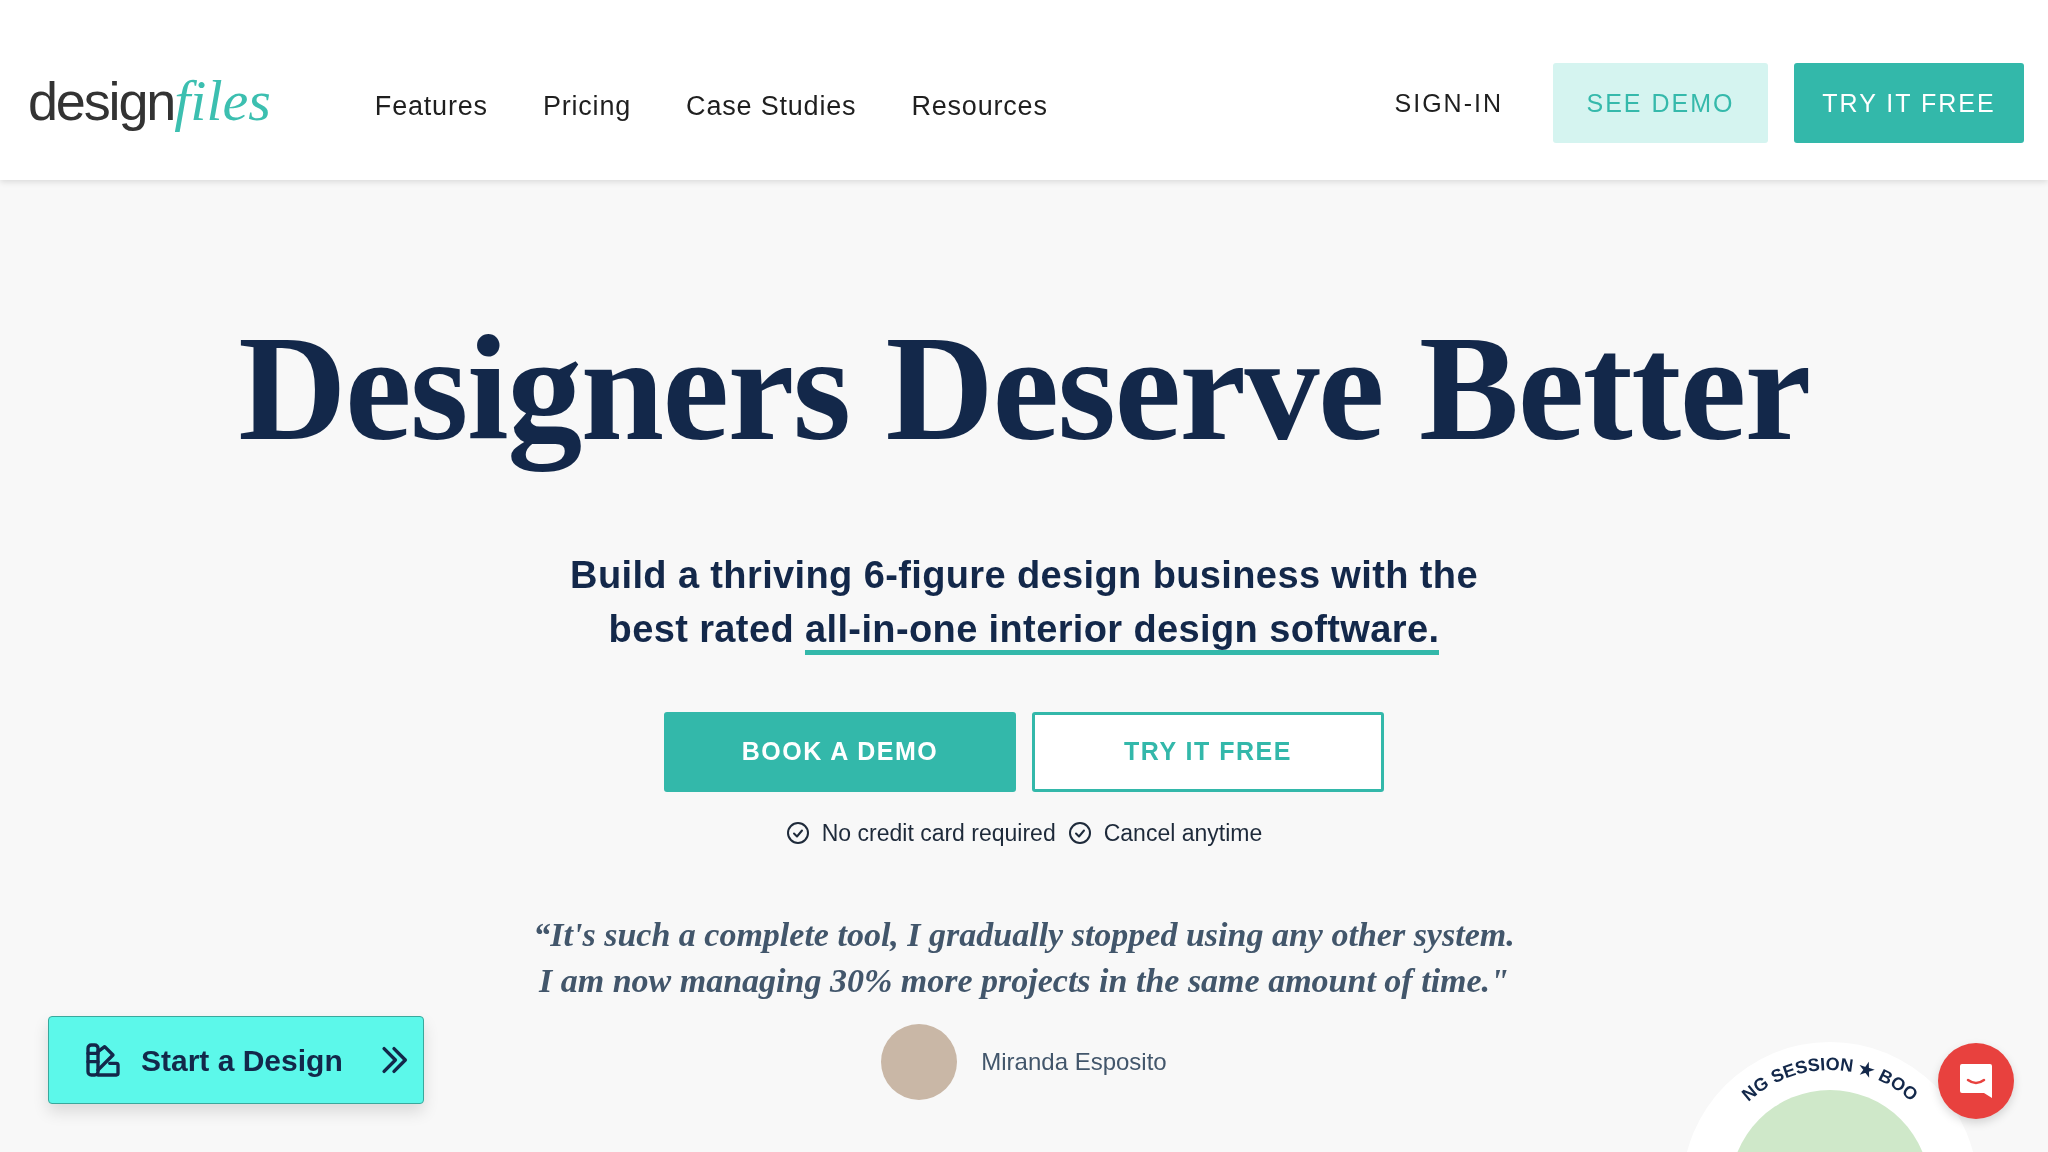 The height and width of the screenshot is (1152, 2048). I want to click on chat-button, so click(1976, 1081).